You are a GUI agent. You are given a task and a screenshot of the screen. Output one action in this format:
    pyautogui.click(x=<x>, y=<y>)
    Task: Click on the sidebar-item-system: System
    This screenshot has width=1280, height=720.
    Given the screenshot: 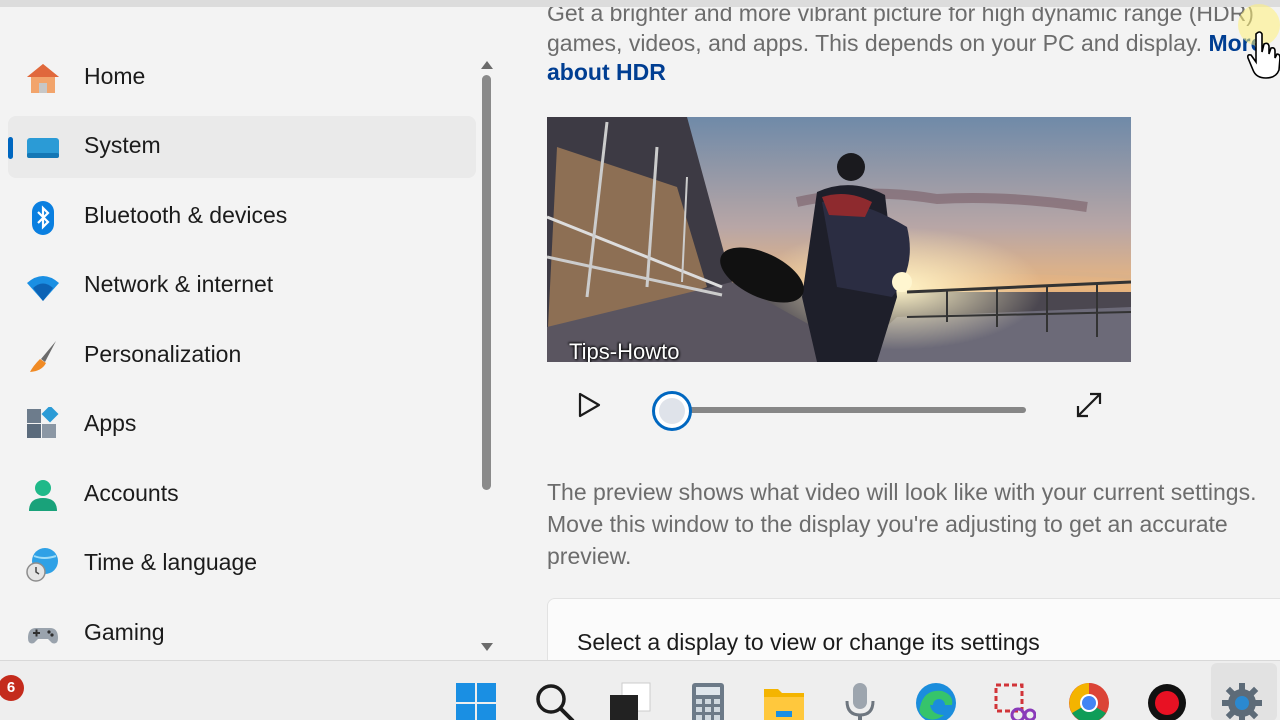 What is the action you would take?
    pyautogui.click(x=242, y=147)
    